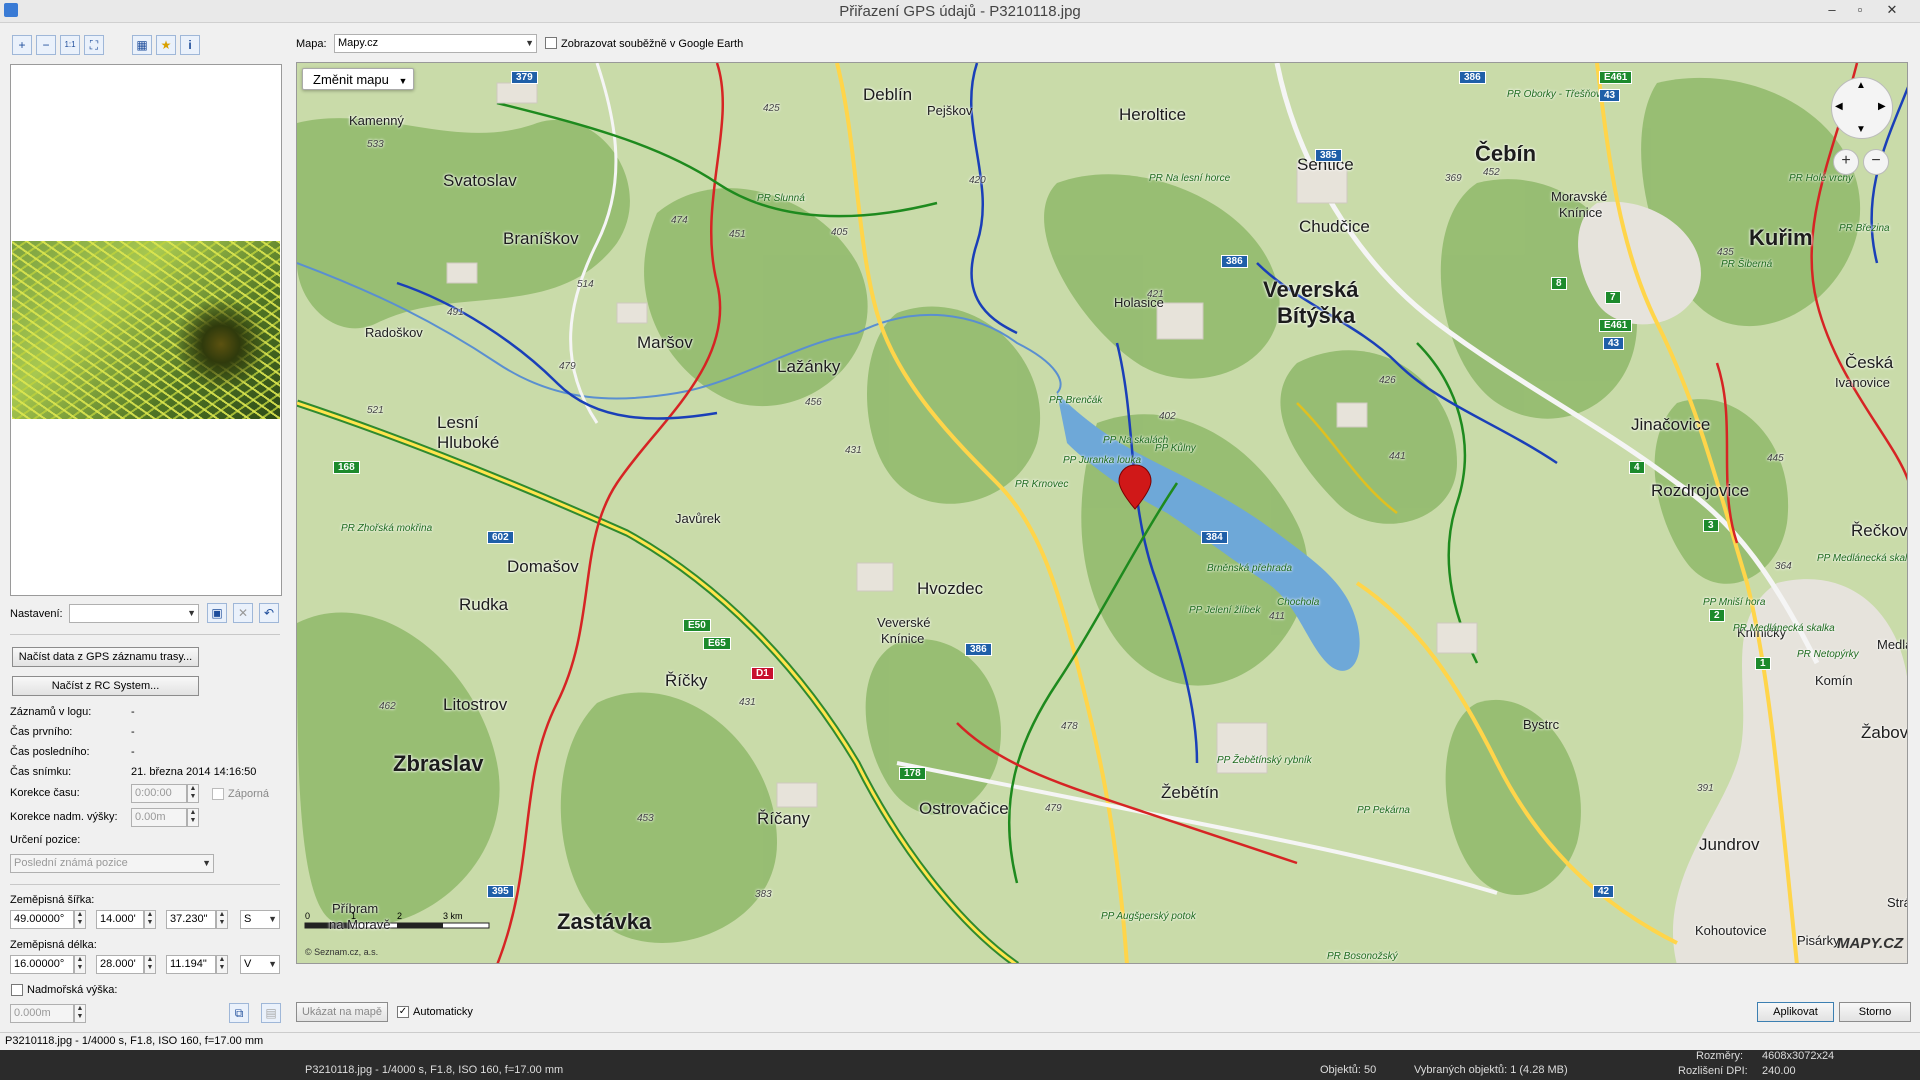  What do you see at coordinates (375, 410) in the screenshot?
I see `elevation-label: 521` at bounding box center [375, 410].